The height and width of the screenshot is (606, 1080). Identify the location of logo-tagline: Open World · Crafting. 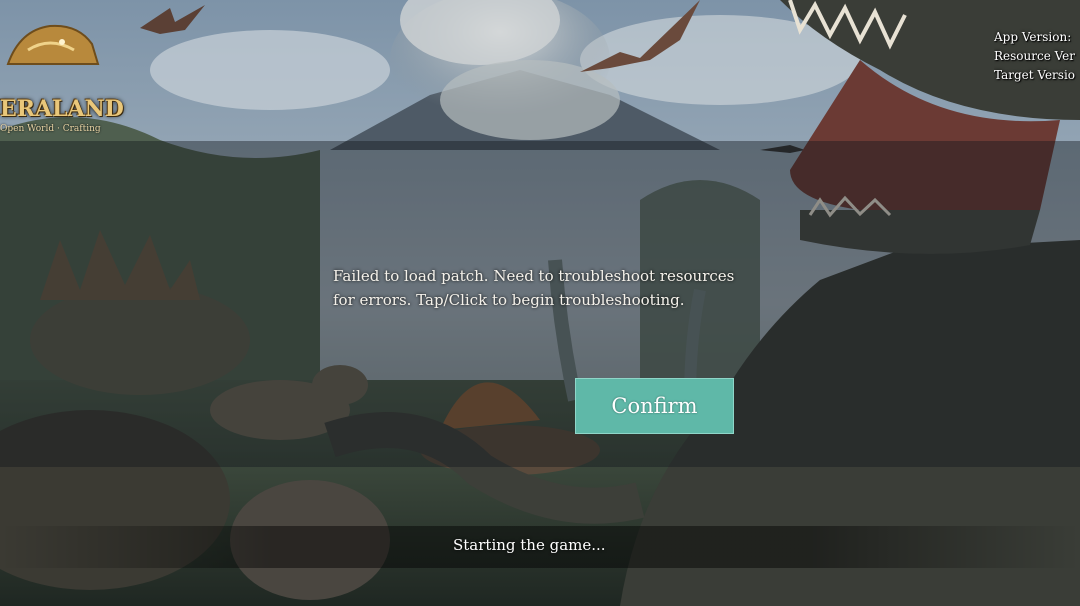
(50, 129).